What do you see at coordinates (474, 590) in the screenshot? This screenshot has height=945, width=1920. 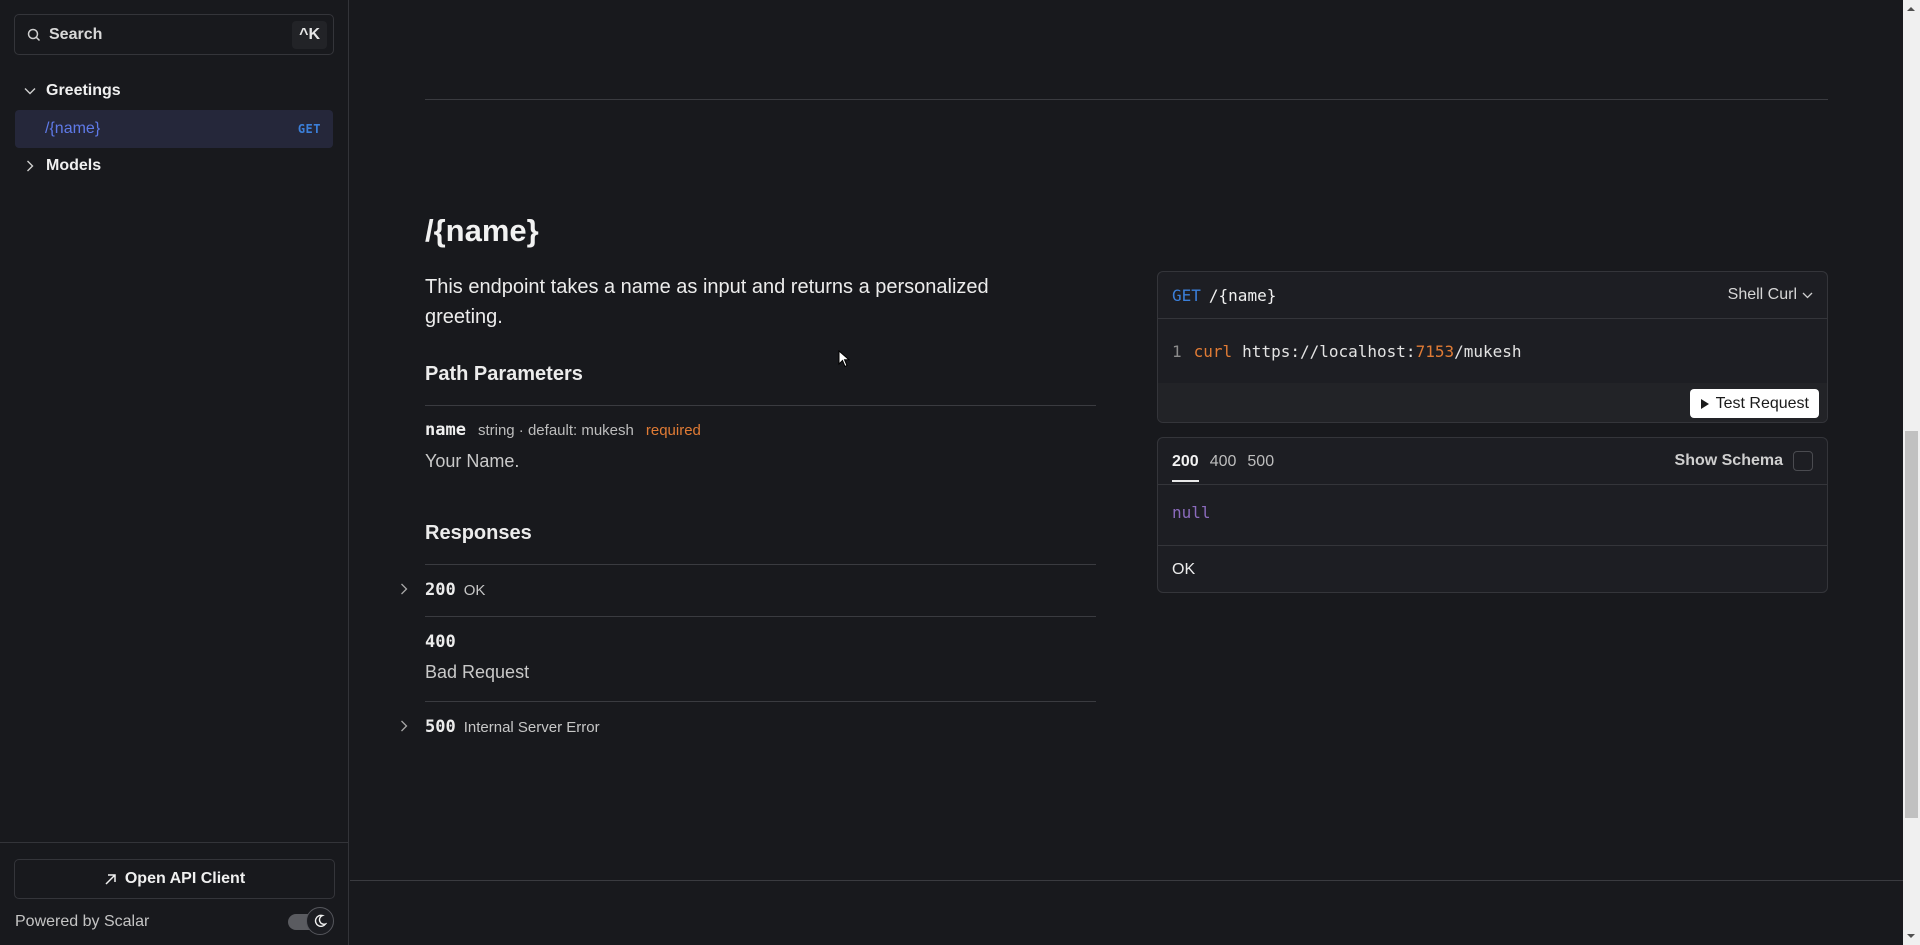 I see `response-text: OK` at bounding box center [474, 590].